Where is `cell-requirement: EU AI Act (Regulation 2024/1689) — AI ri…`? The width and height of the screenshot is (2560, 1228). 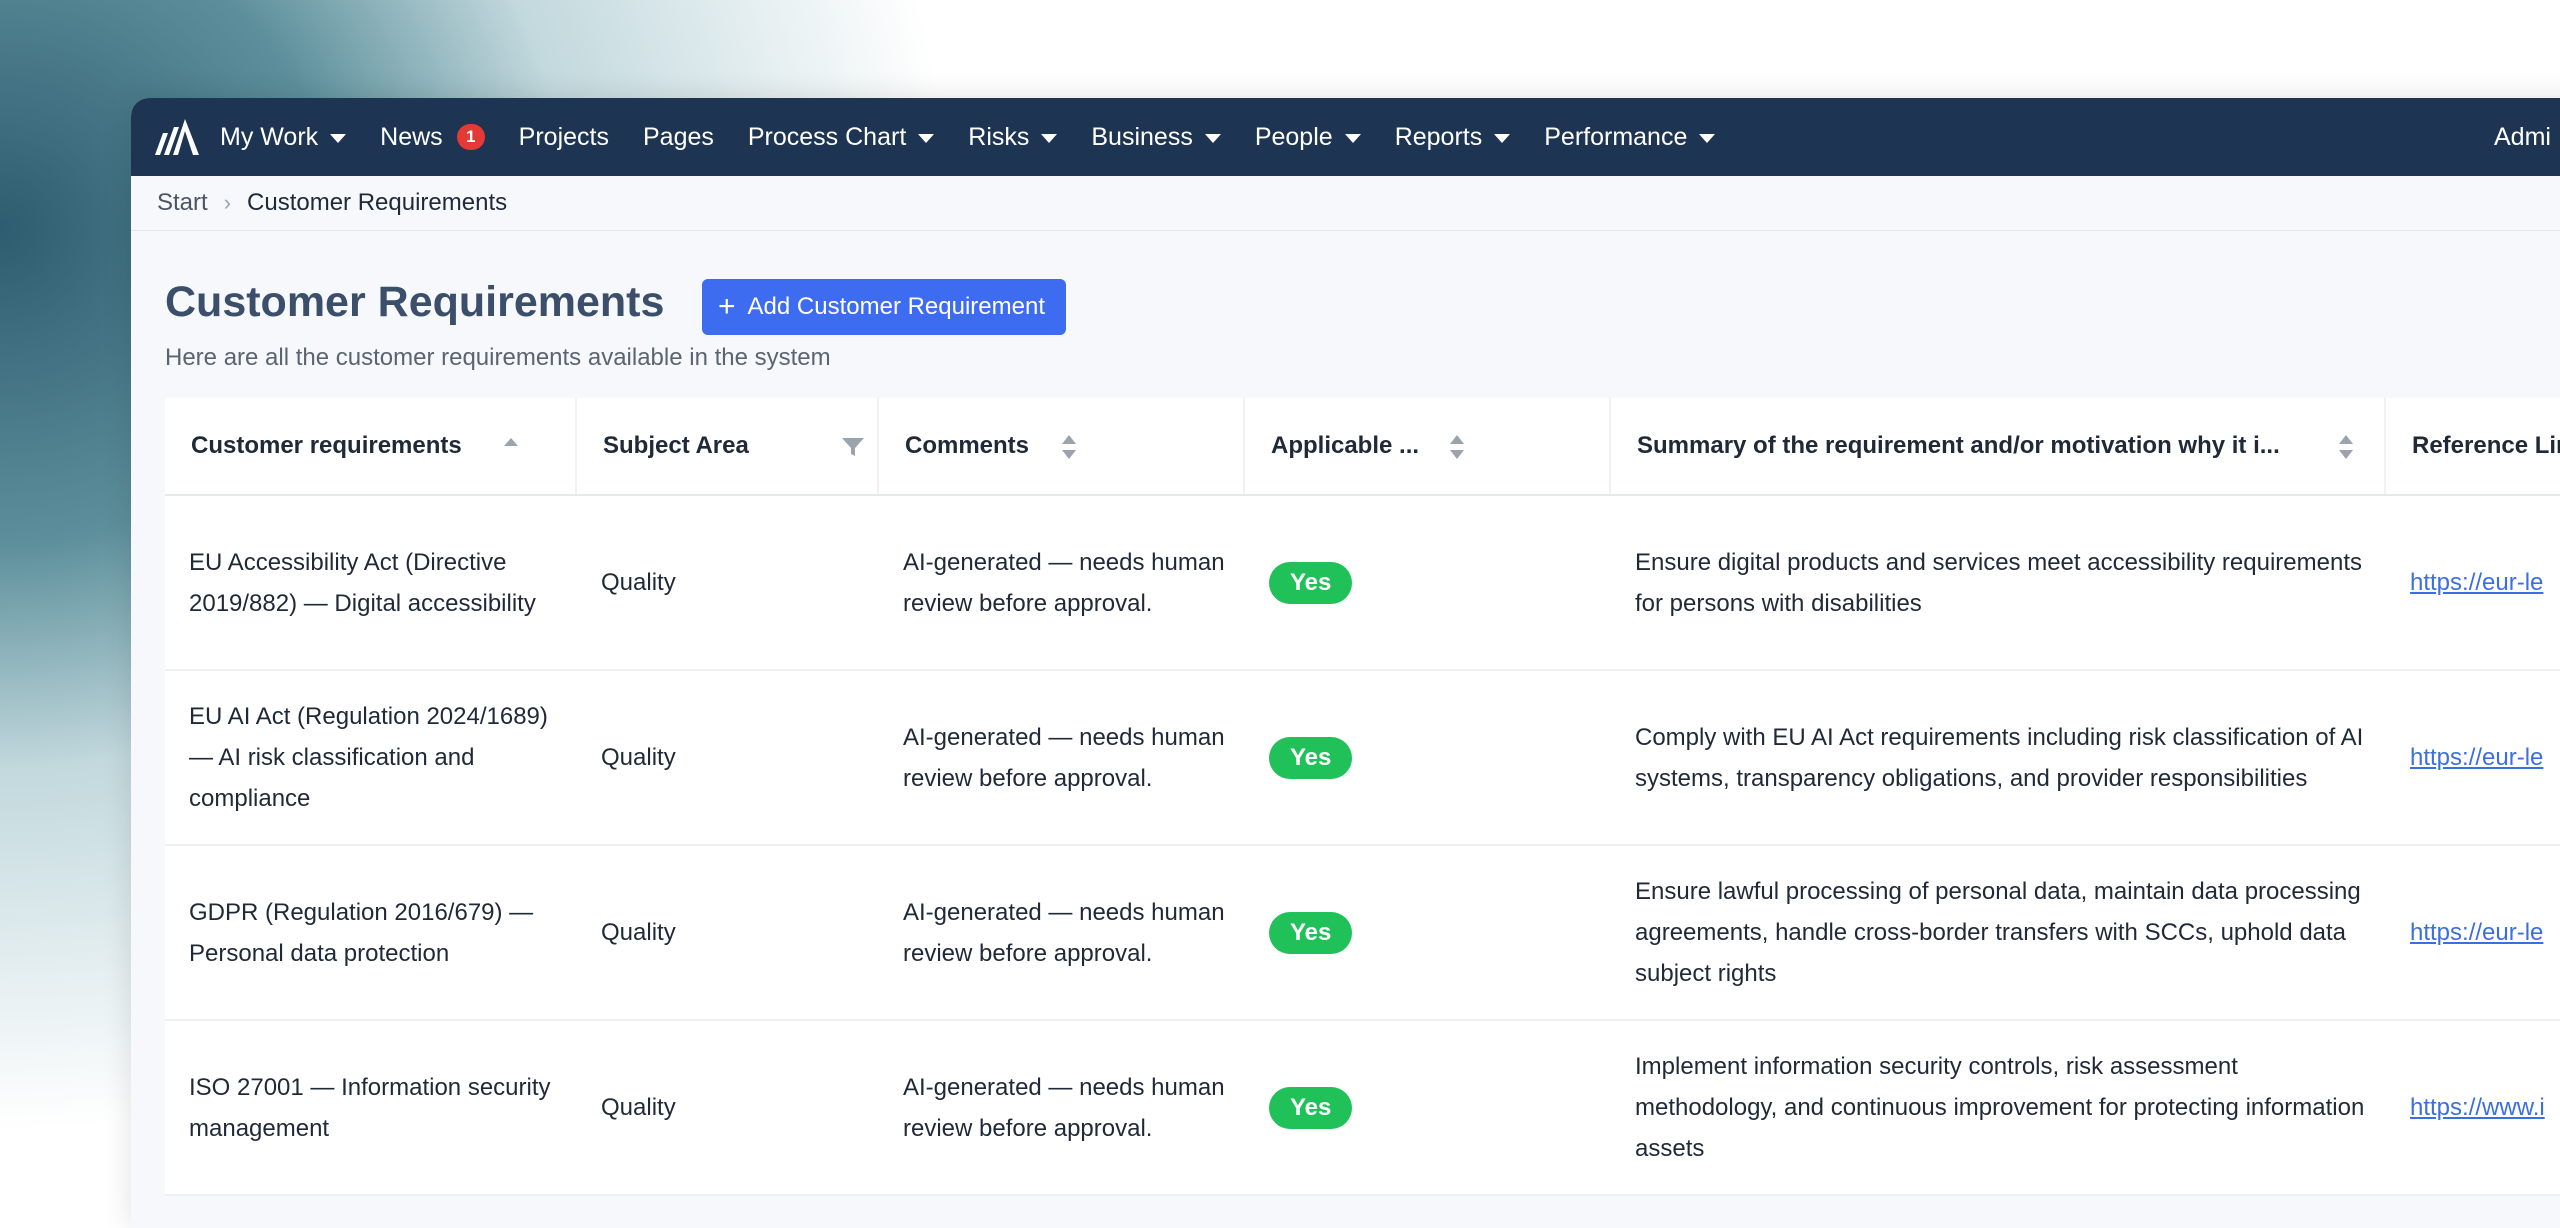
cell-requirement: EU AI Act (Regulation 2024/1689) — AI ri… is located at coordinates (368, 757).